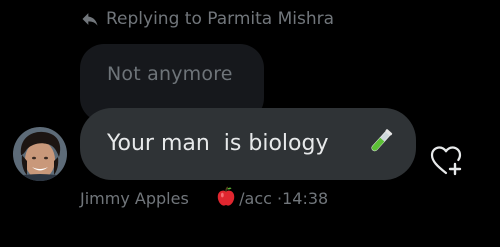  What do you see at coordinates (134, 198) in the screenshot?
I see `sender-name: Jimmy Apples` at bounding box center [134, 198].